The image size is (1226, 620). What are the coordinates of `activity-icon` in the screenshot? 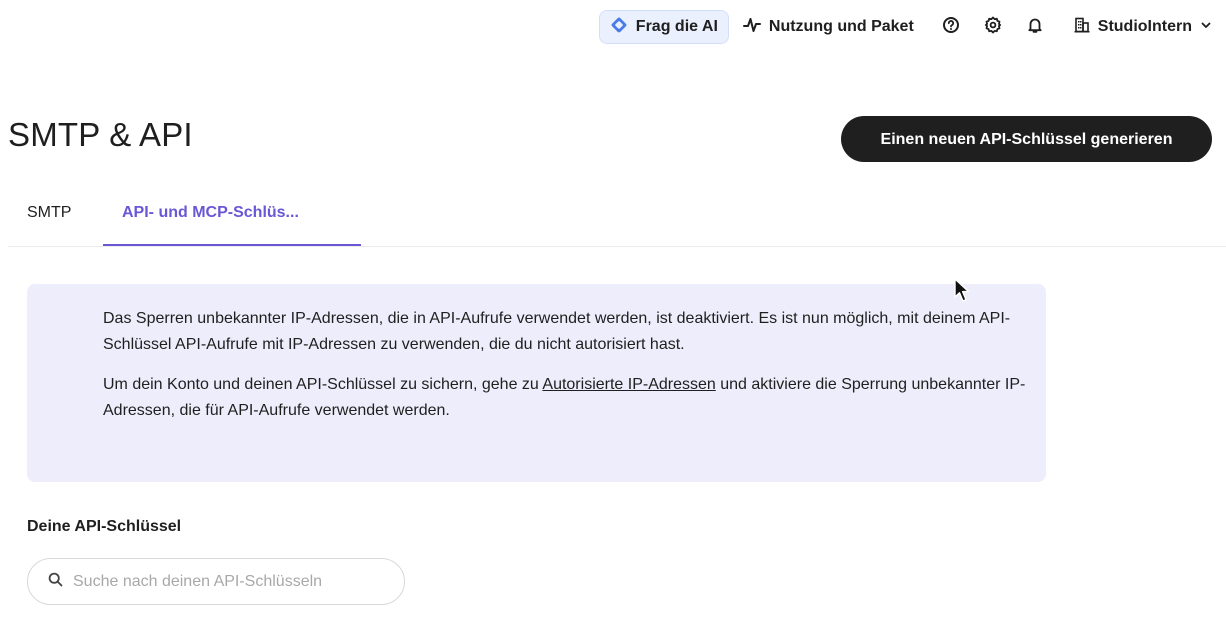 It's located at (751, 27).